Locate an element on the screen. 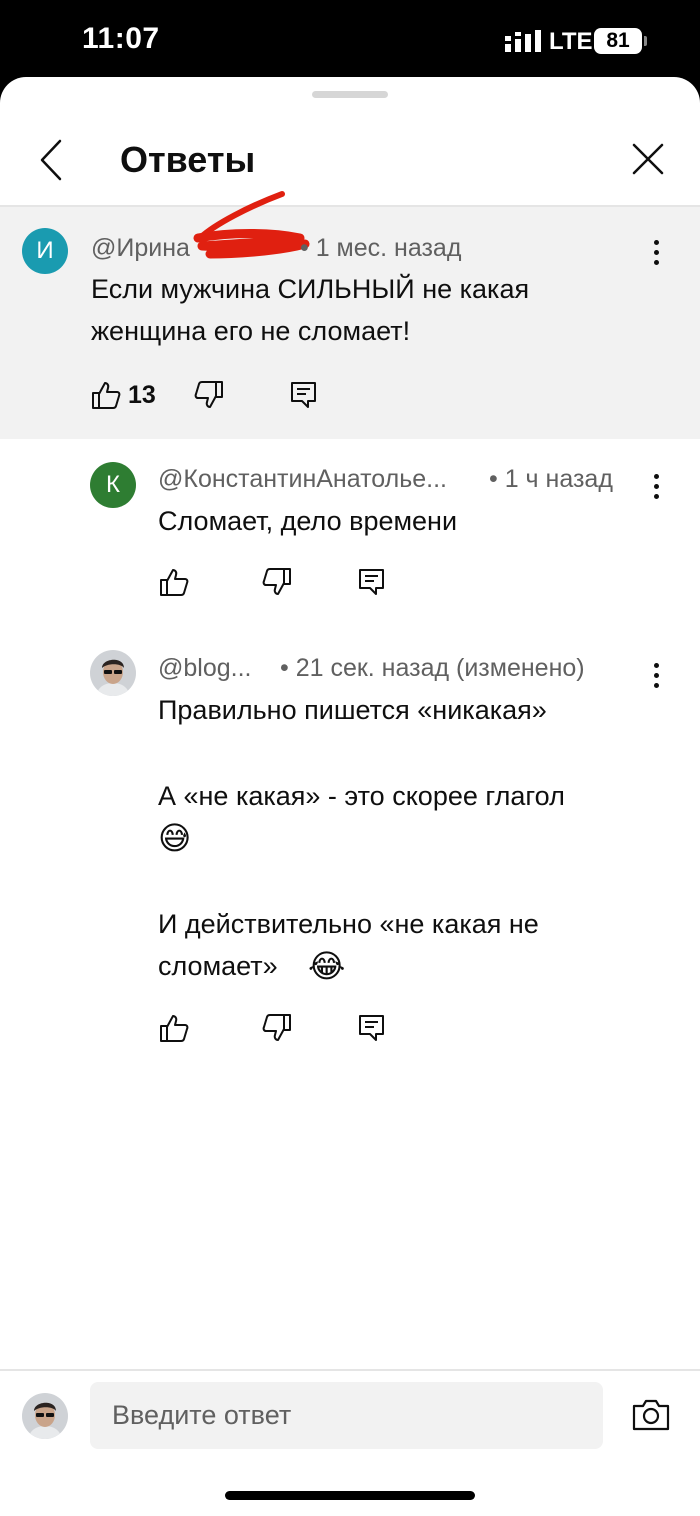 The width and height of the screenshot is (700, 1516). back-arrow-icon is located at coordinates (52, 160).